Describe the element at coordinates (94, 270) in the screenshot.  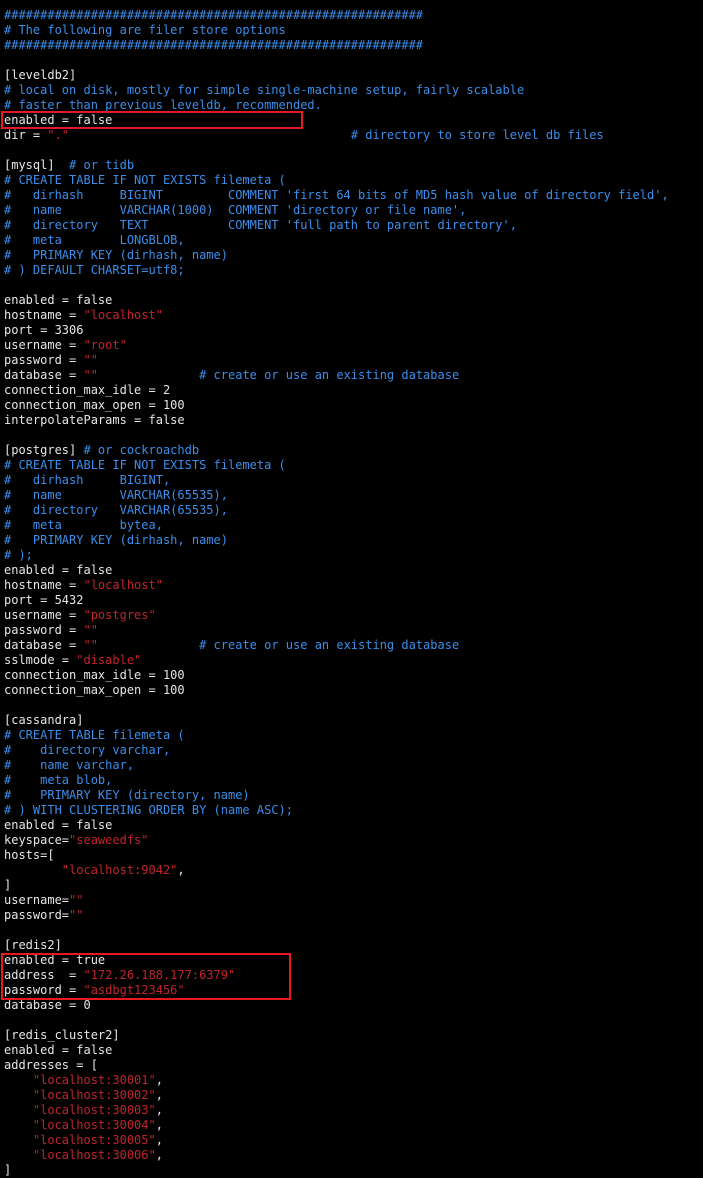
I see `code-line: # ) DEFAULT CHARSET=utf8;` at that location.